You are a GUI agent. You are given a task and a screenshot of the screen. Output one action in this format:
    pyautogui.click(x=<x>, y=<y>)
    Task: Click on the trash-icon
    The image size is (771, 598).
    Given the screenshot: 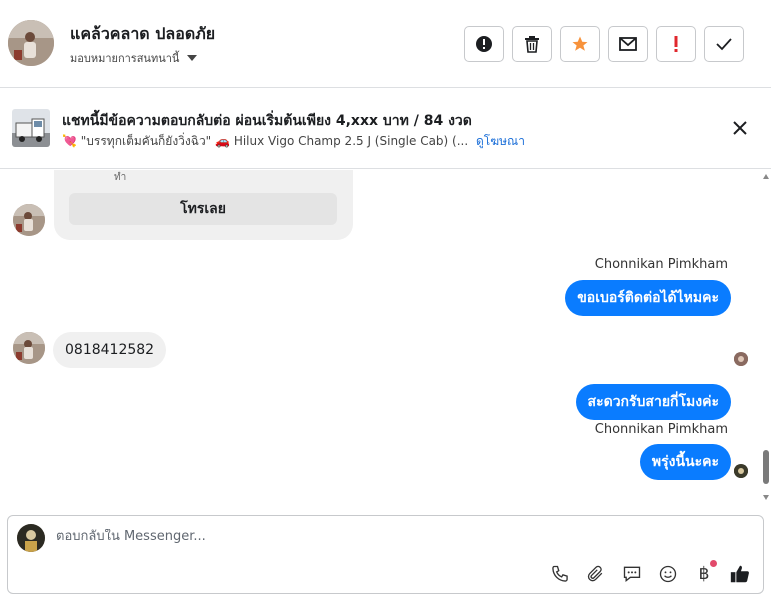 What is the action you would take?
    pyautogui.click(x=532, y=44)
    